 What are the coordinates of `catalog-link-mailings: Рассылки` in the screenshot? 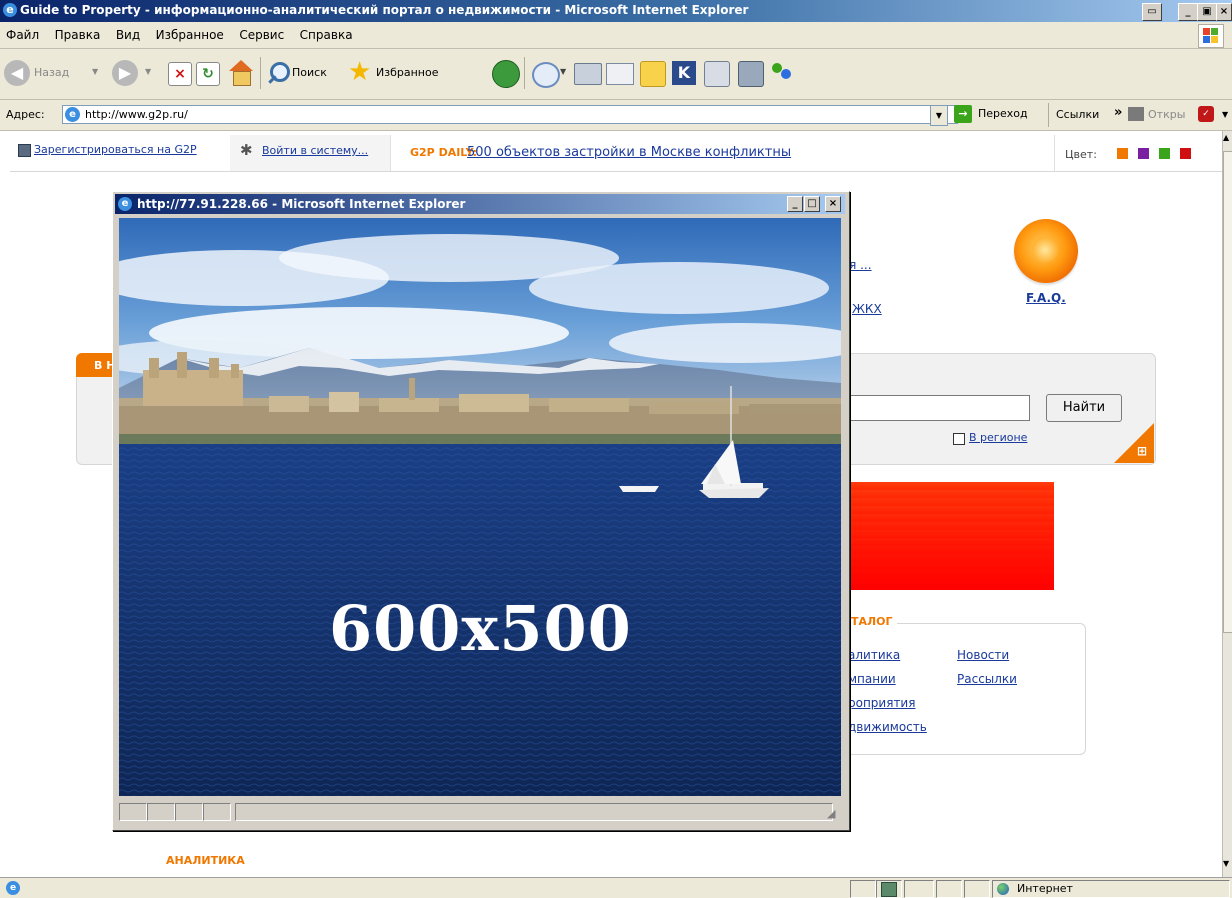 It's located at (987, 679).